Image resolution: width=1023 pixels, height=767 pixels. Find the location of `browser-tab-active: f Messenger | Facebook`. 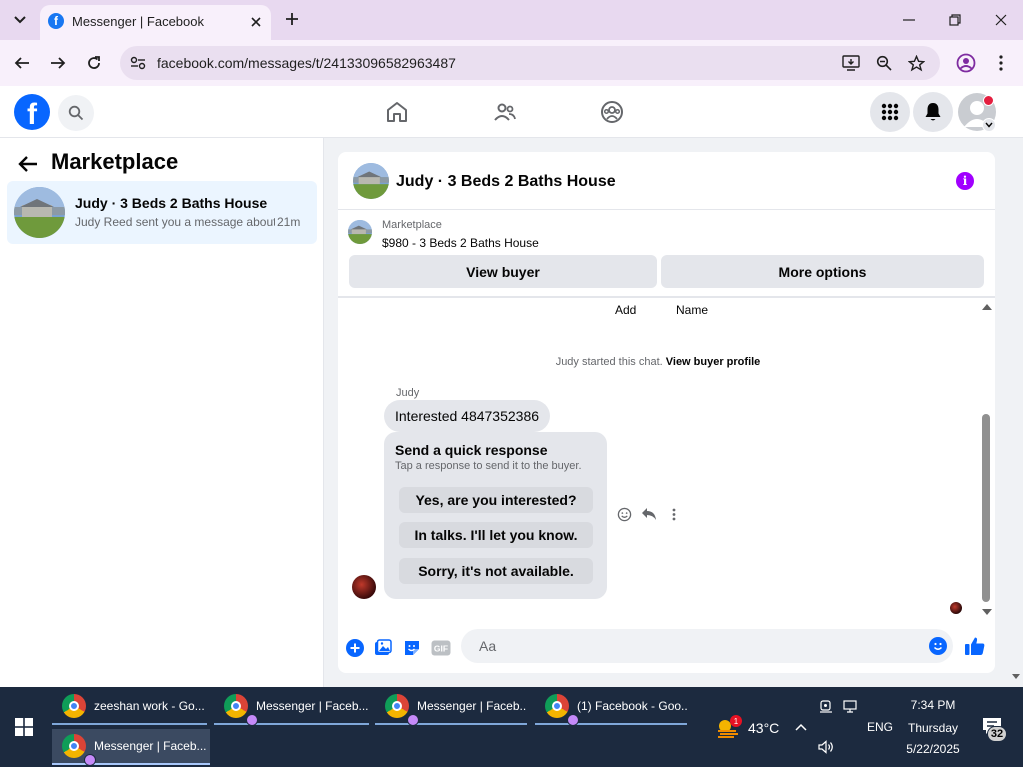

browser-tab-active: f Messenger | Facebook is located at coordinates (155, 22).